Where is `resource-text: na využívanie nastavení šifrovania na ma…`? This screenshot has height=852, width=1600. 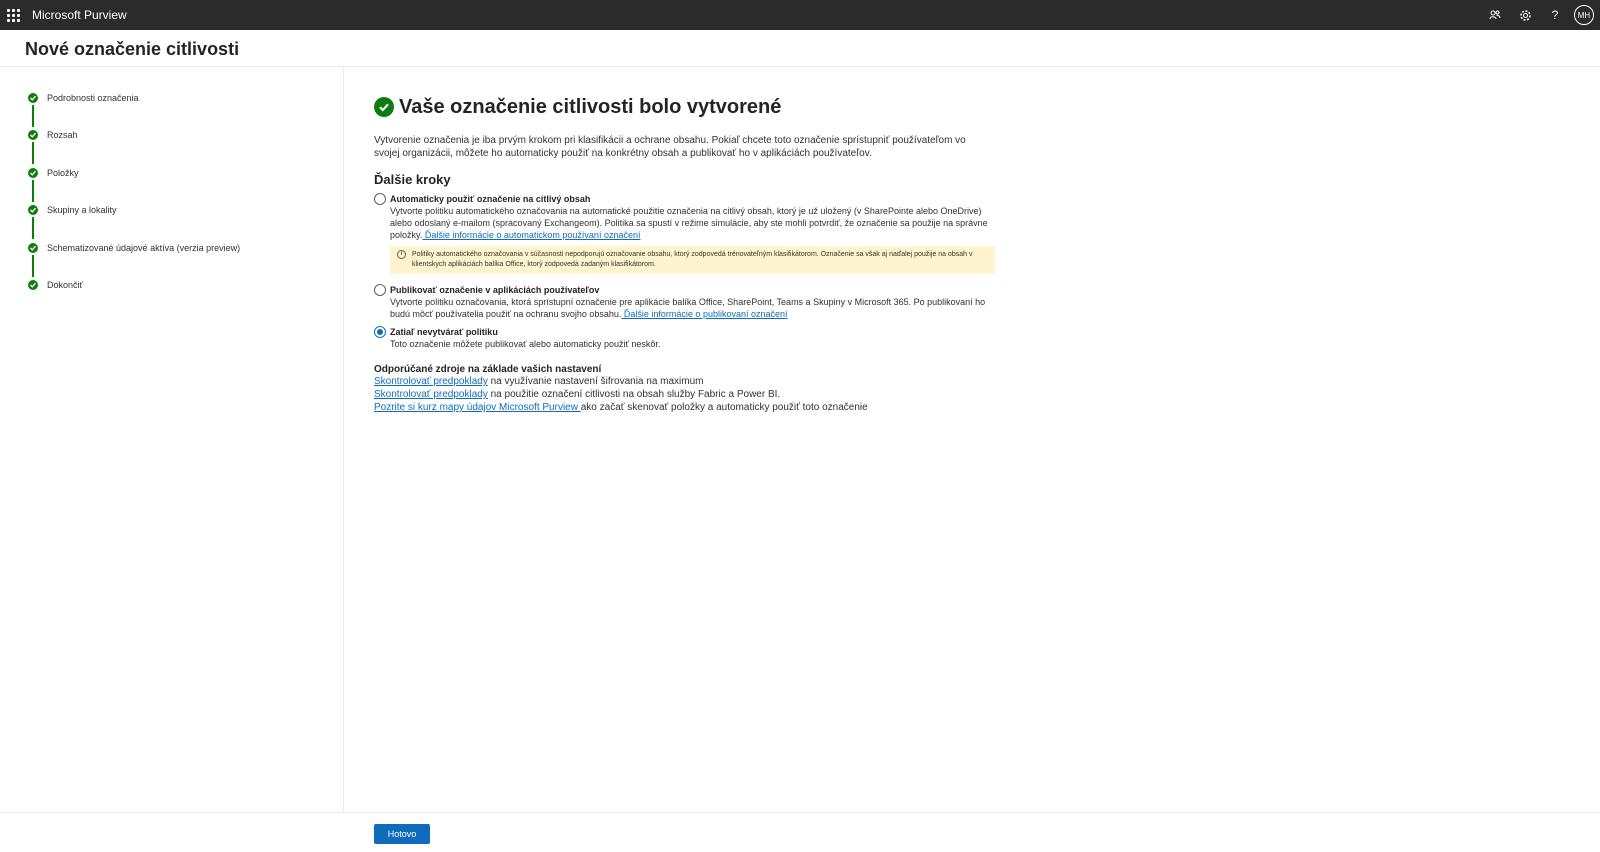
resource-text: na využívanie nastavení šifrovania na ma… is located at coordinates (595, 381).